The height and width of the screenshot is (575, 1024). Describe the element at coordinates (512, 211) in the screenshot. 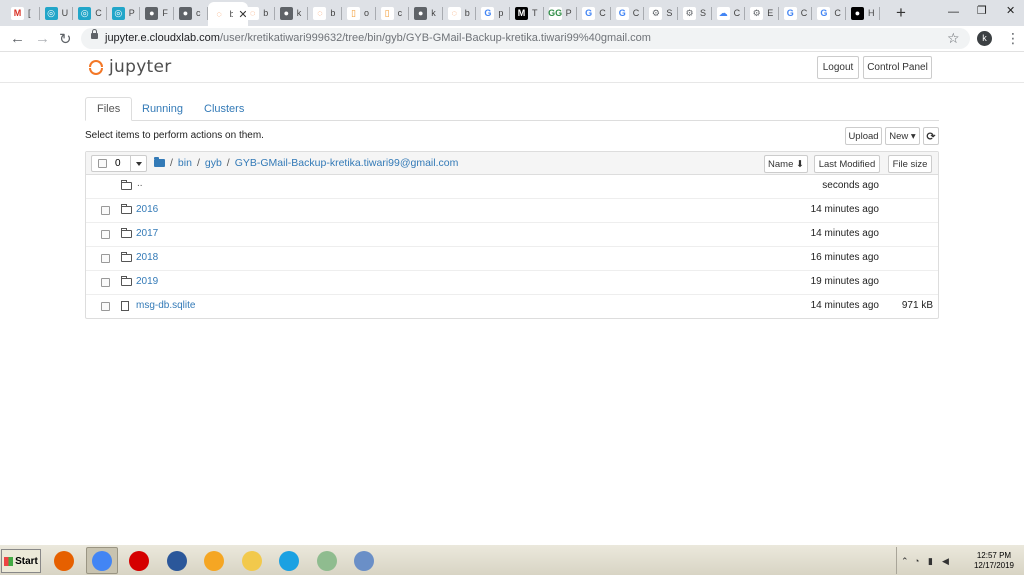

I see `file-row: 2016 14 minutes ago` at that location.